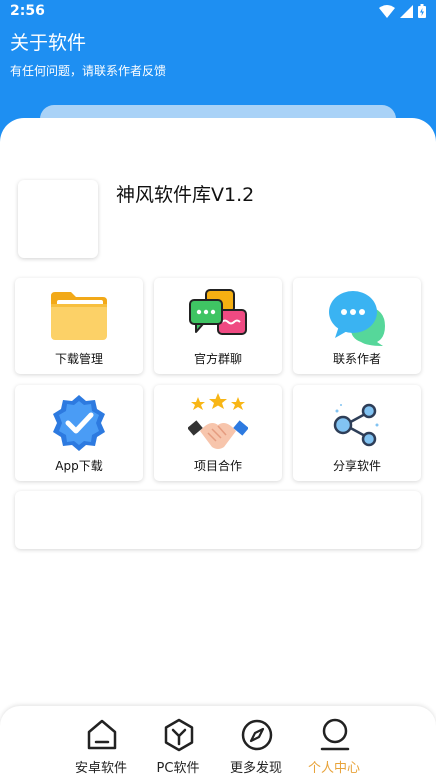  What do you see at coordinates (356, 425) in the screenshot?
I see `share-icon` at bounding box center [356, 425].